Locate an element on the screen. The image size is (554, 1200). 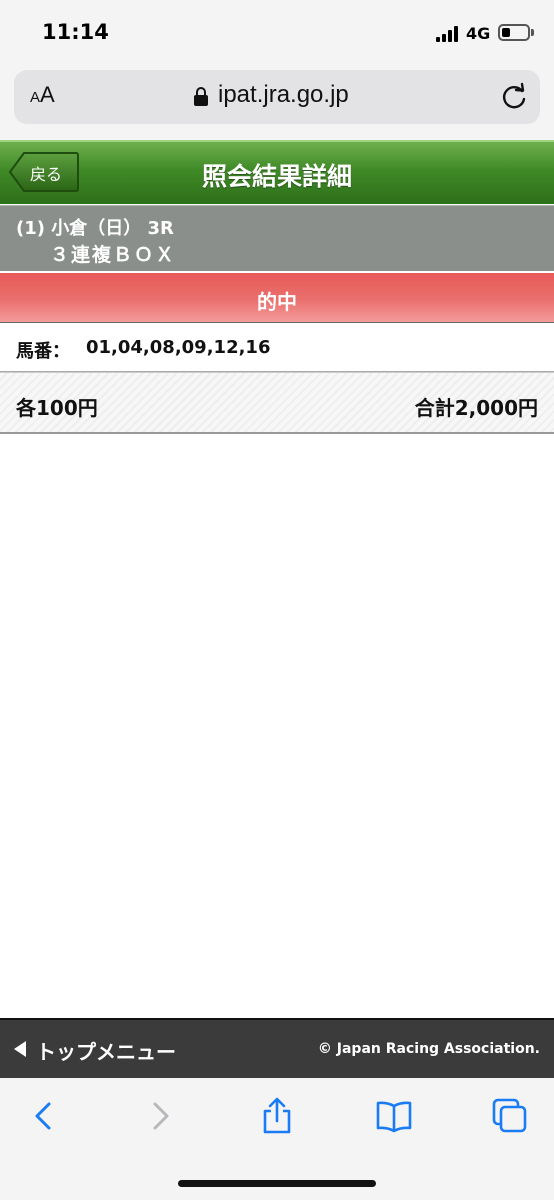
status-bar: 11:14 4G is located at coordinates (277, 31).